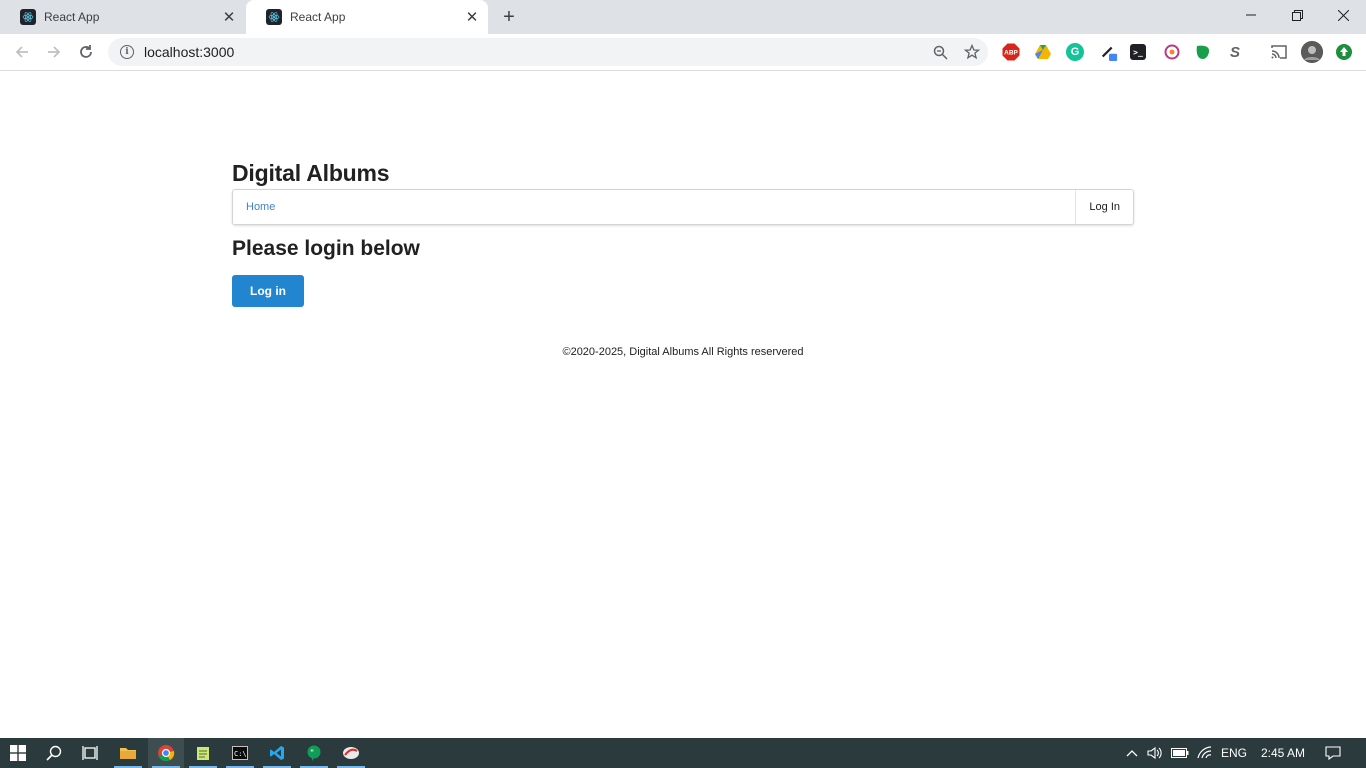  What do you see at coordinates (1043, 52) in the screenshot?
I see `google-drive-icon` at bounding box center [1043, 52].